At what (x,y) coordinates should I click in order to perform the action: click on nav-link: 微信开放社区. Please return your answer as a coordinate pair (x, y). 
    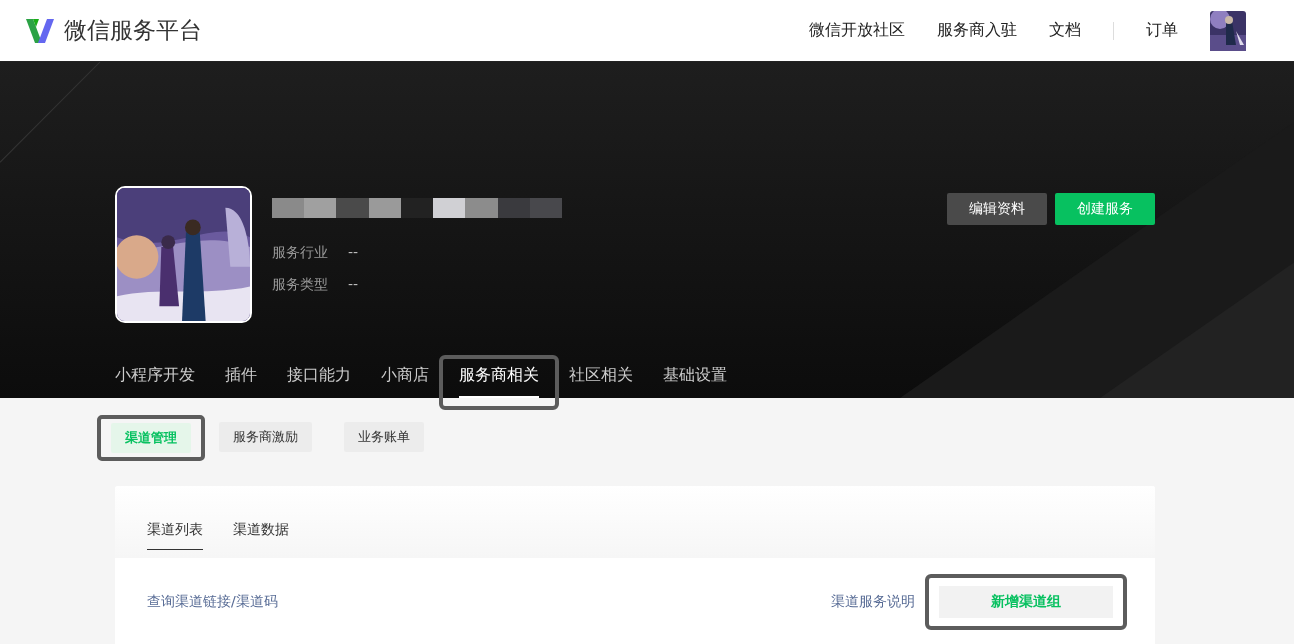
    Looking at the image, I should click on (857, 30).